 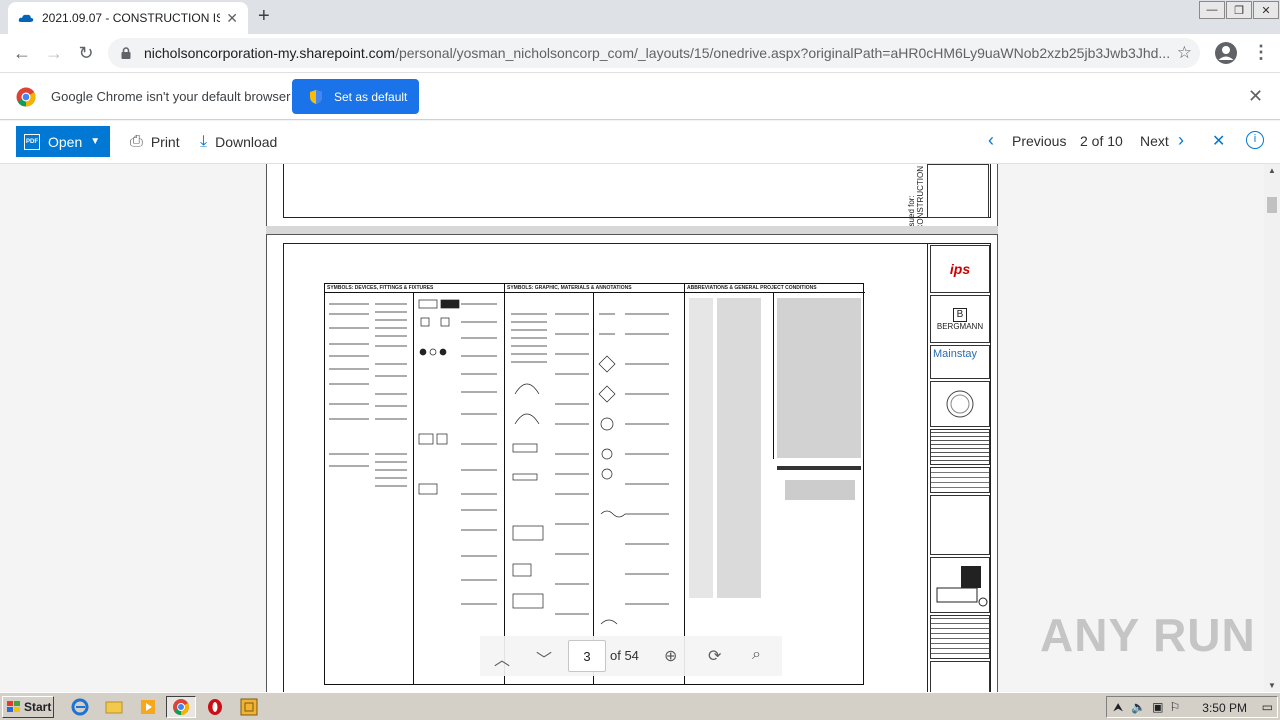 What do you see at coordinates (26, 97) in the screenshot?
I see `chrome-logo-icon` at bounding box center [26, 97].